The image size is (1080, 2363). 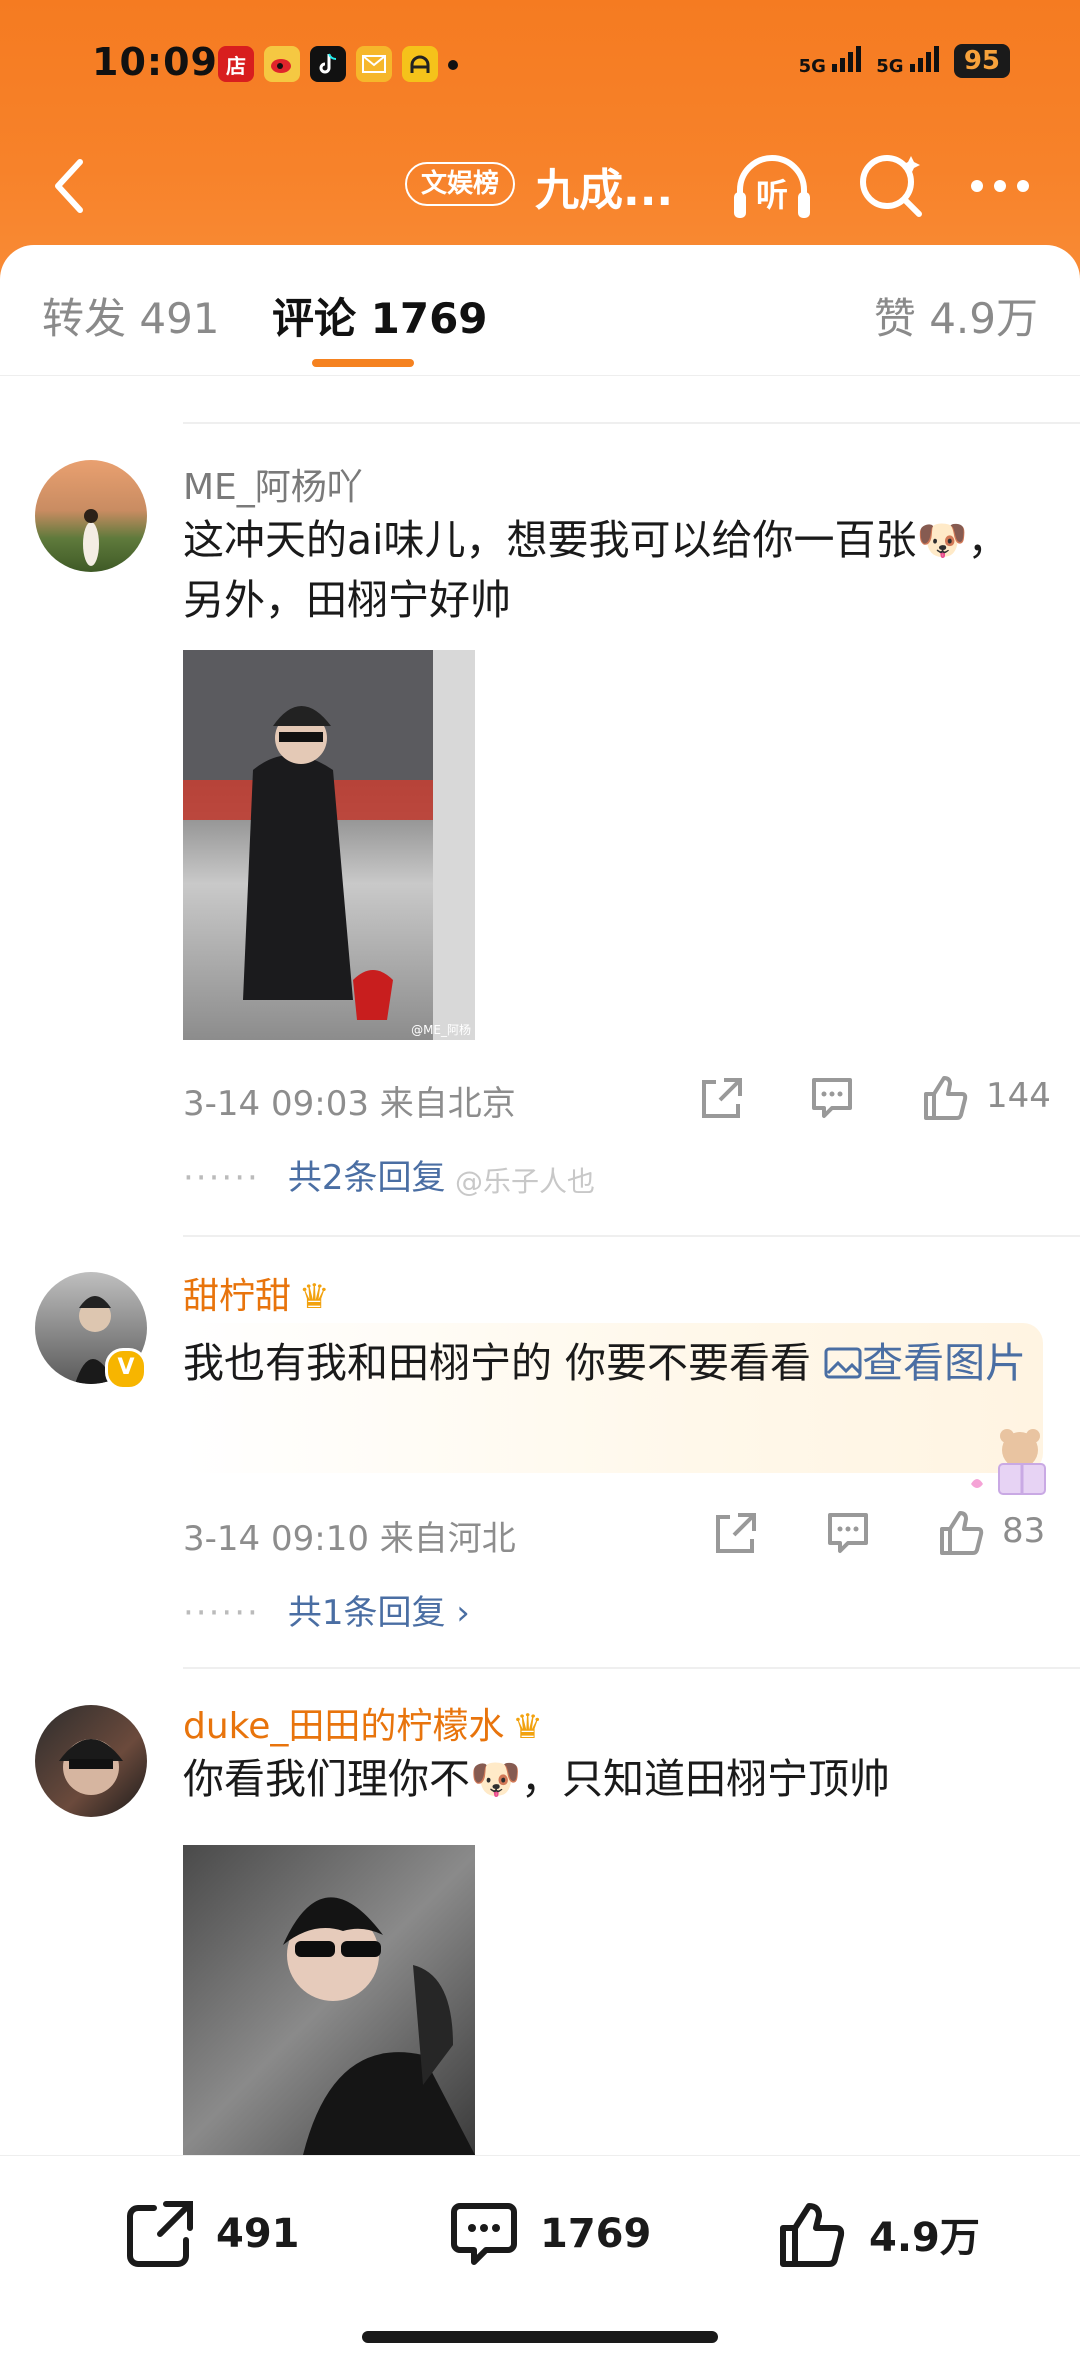 What do you see at coordinates (258, 2234) in the screenshot?
I see `repost-count: 491` at bounding box center [258, 2234].